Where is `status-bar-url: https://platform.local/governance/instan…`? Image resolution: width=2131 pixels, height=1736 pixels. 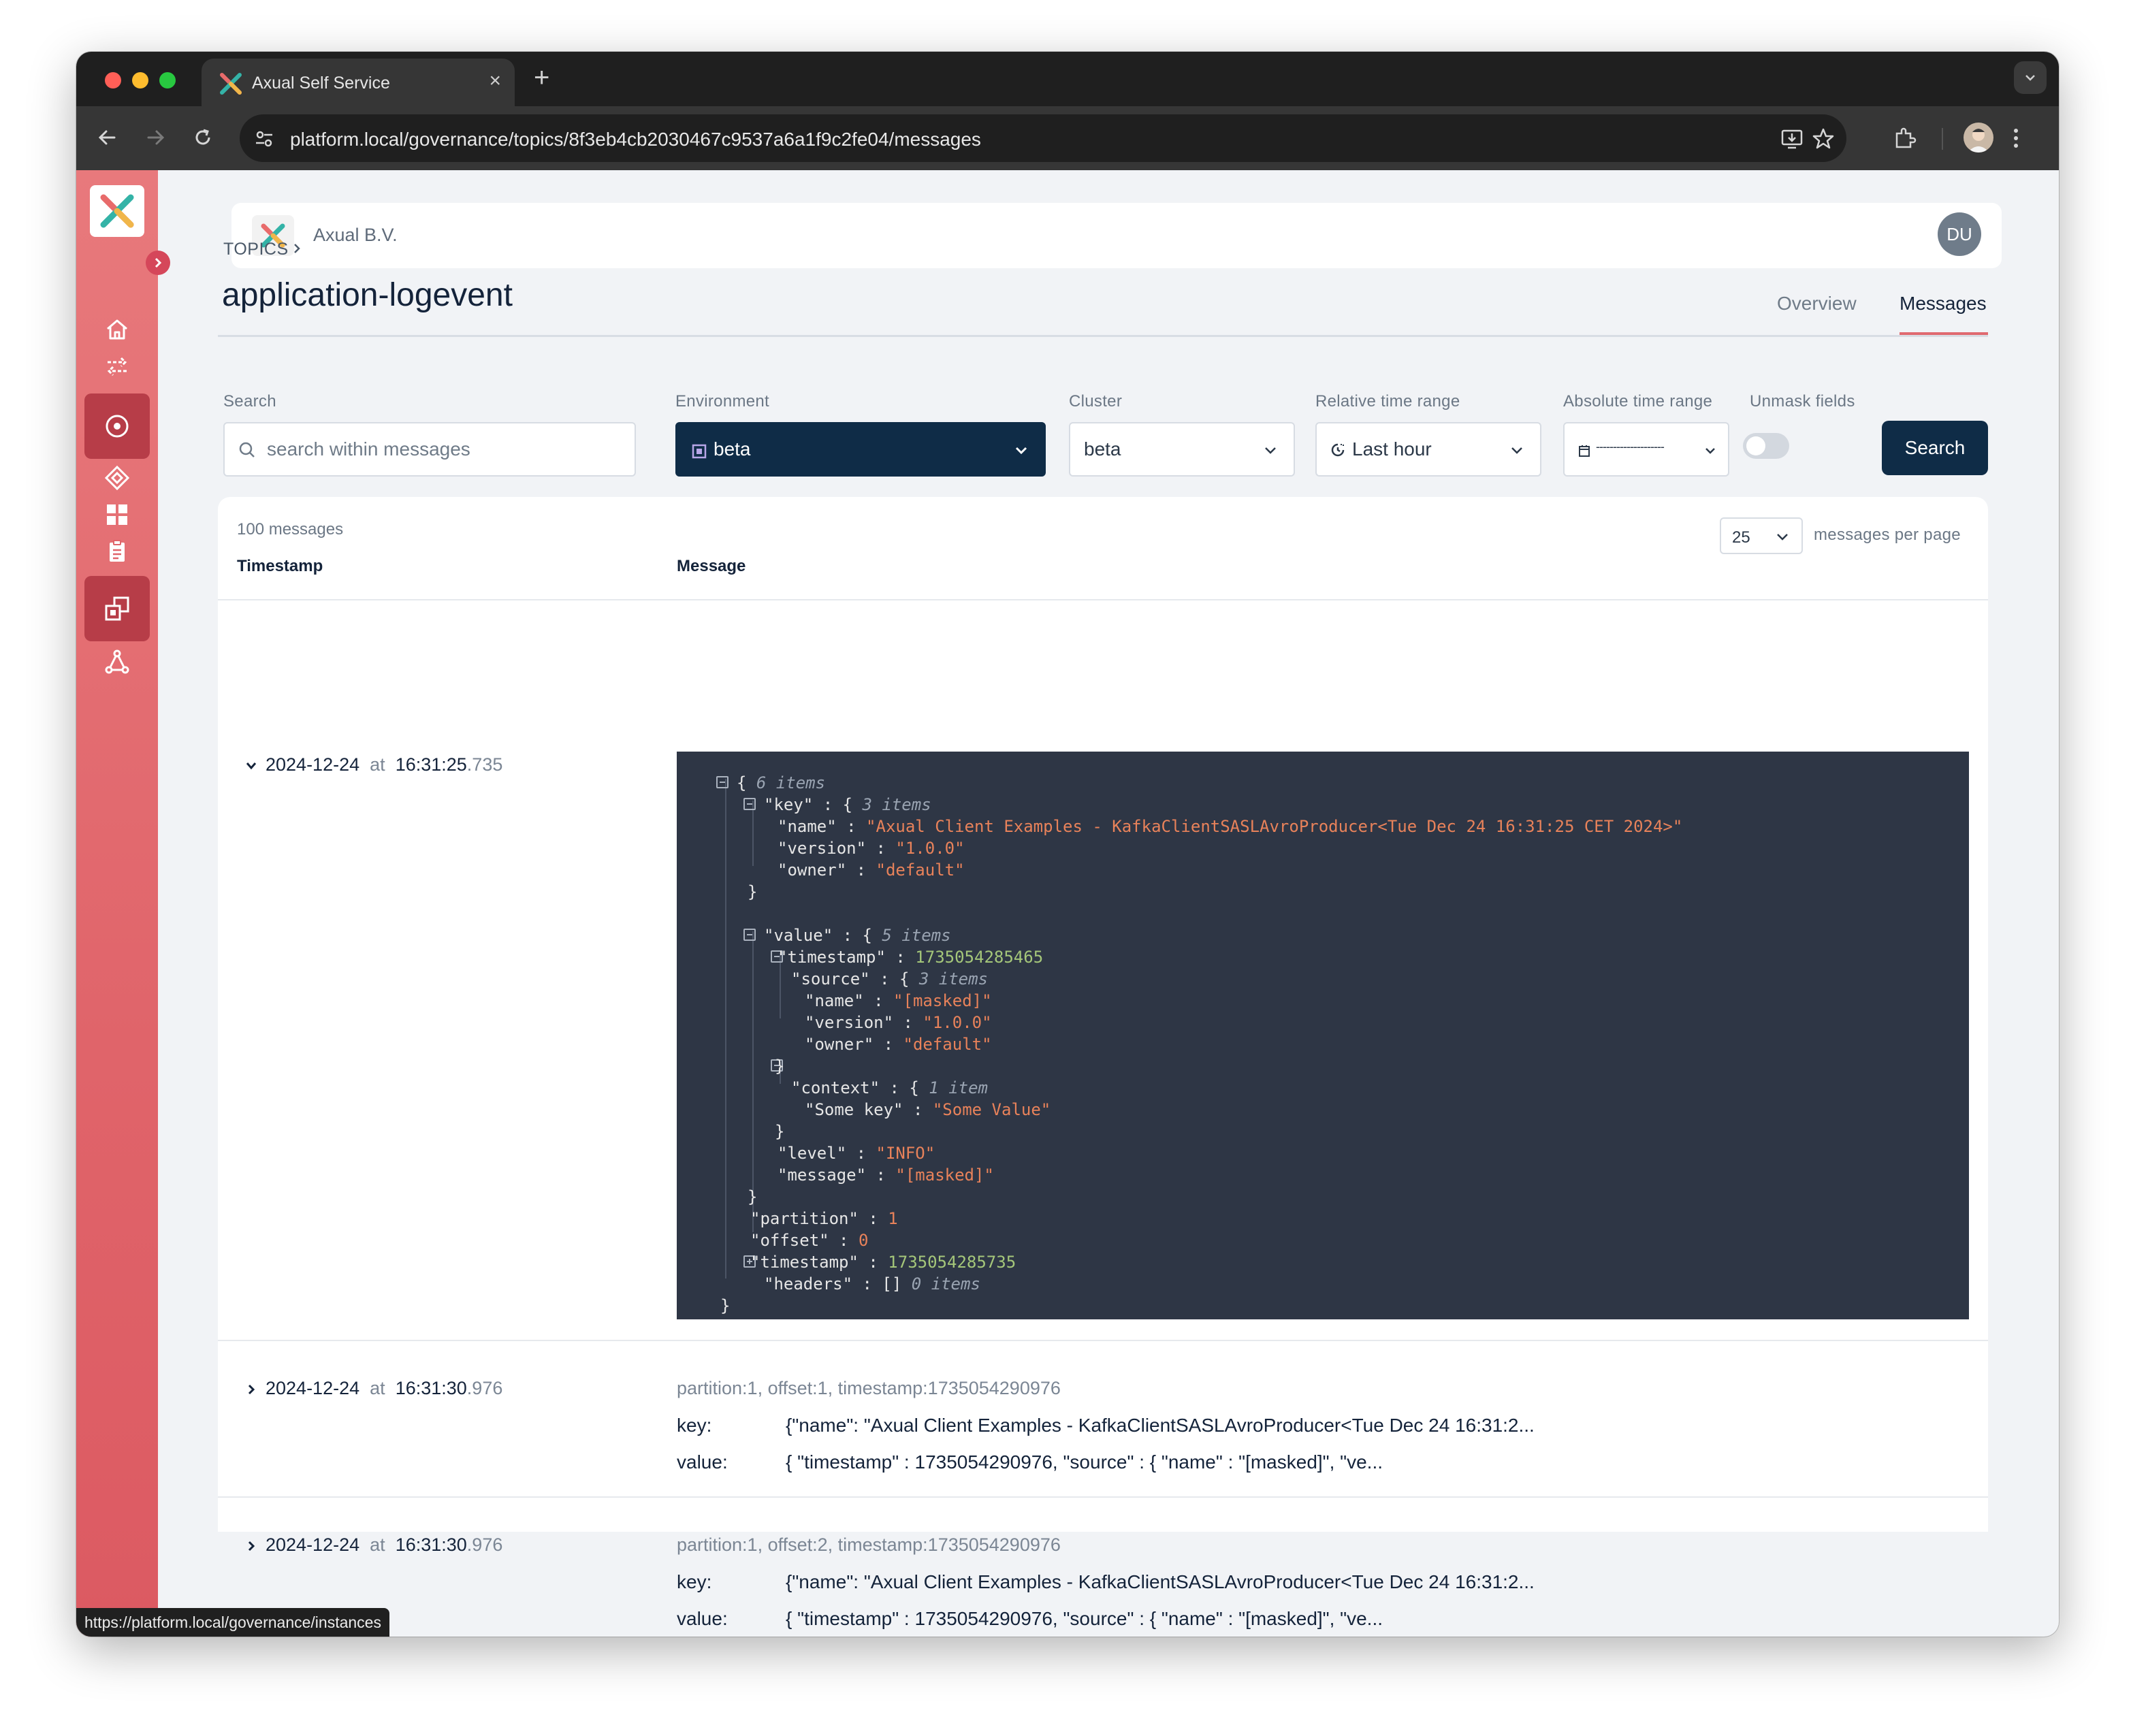
status-bar-url: https://platform.local/governance/instan… is located at coordinates (233, 1623).